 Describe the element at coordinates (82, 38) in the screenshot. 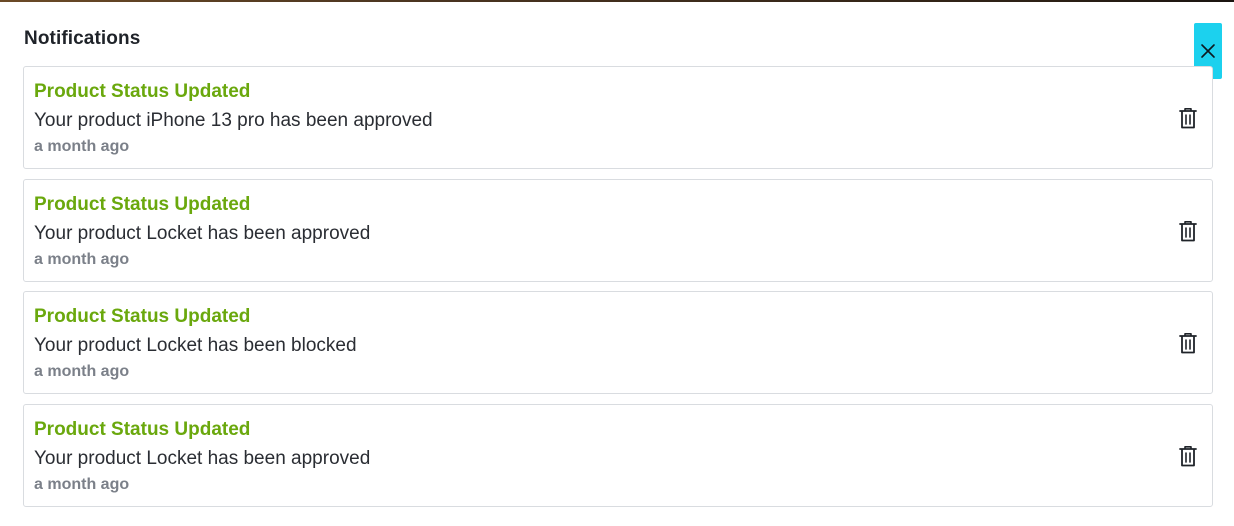

I see `page-title: Notifications` at that location.